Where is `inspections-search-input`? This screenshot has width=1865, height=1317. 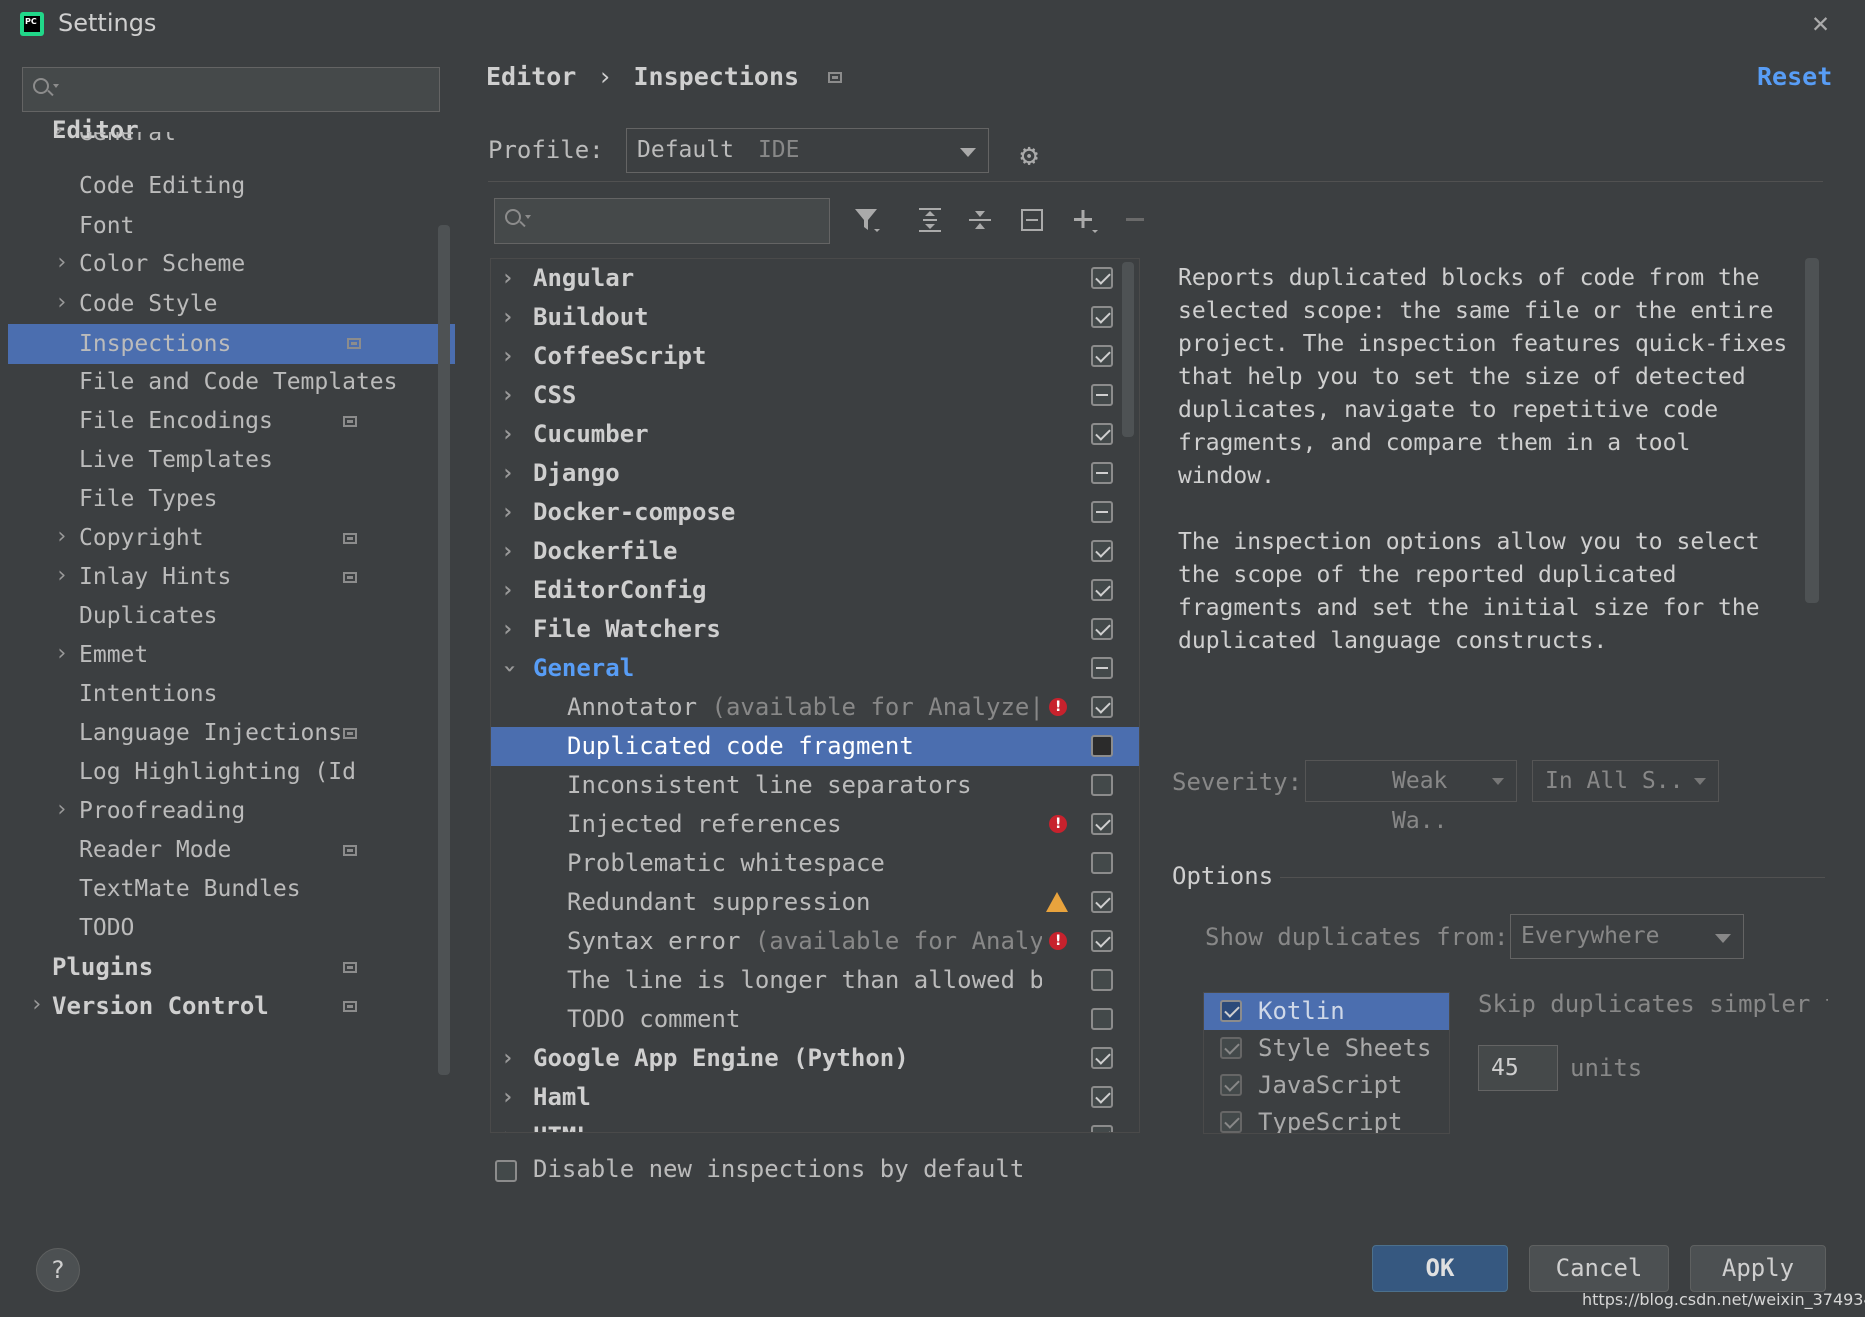
inspections-search-input is located at coordinates (662, 221).